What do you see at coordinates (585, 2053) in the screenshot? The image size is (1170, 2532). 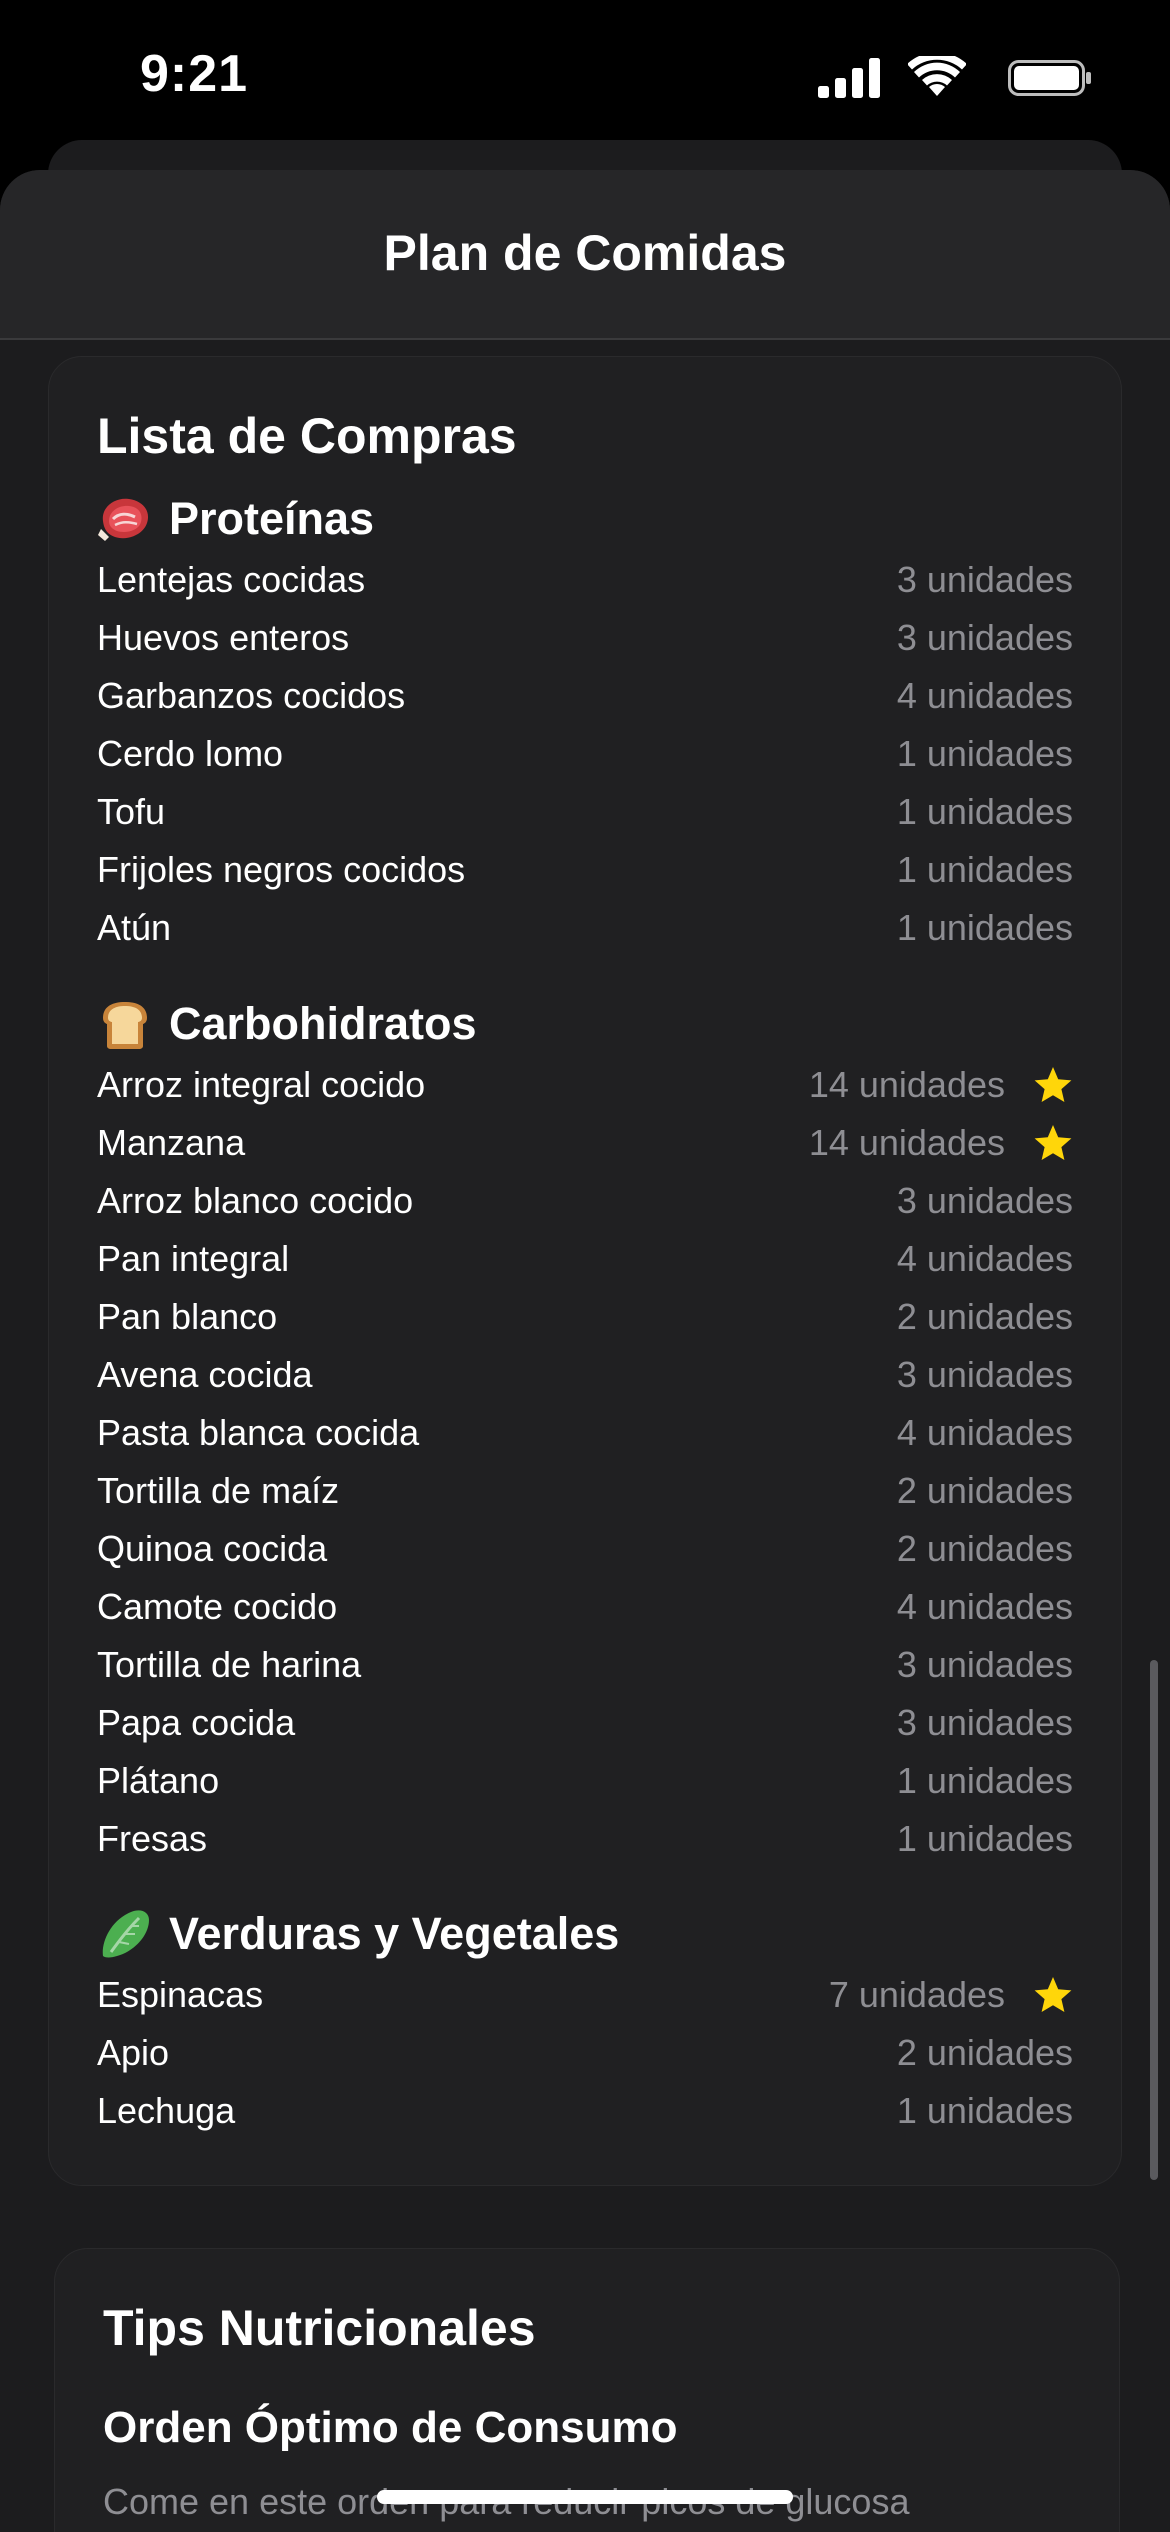 I see `list-item: Apio 2 unidades` at bounding box center [585, 2053].